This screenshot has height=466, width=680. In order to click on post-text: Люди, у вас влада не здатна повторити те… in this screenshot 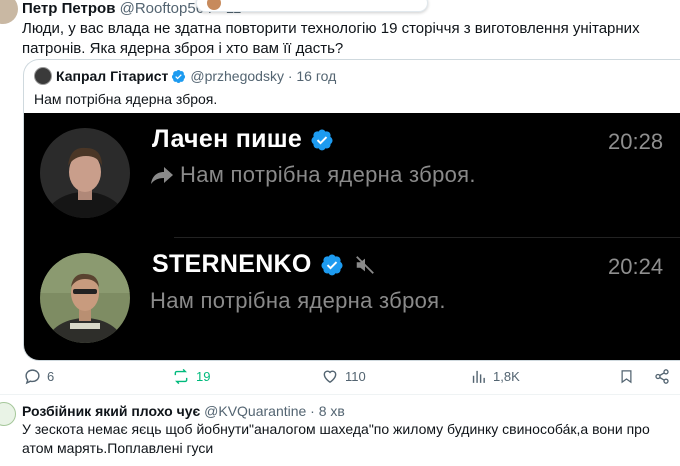, I will do `click(331, 38)`.